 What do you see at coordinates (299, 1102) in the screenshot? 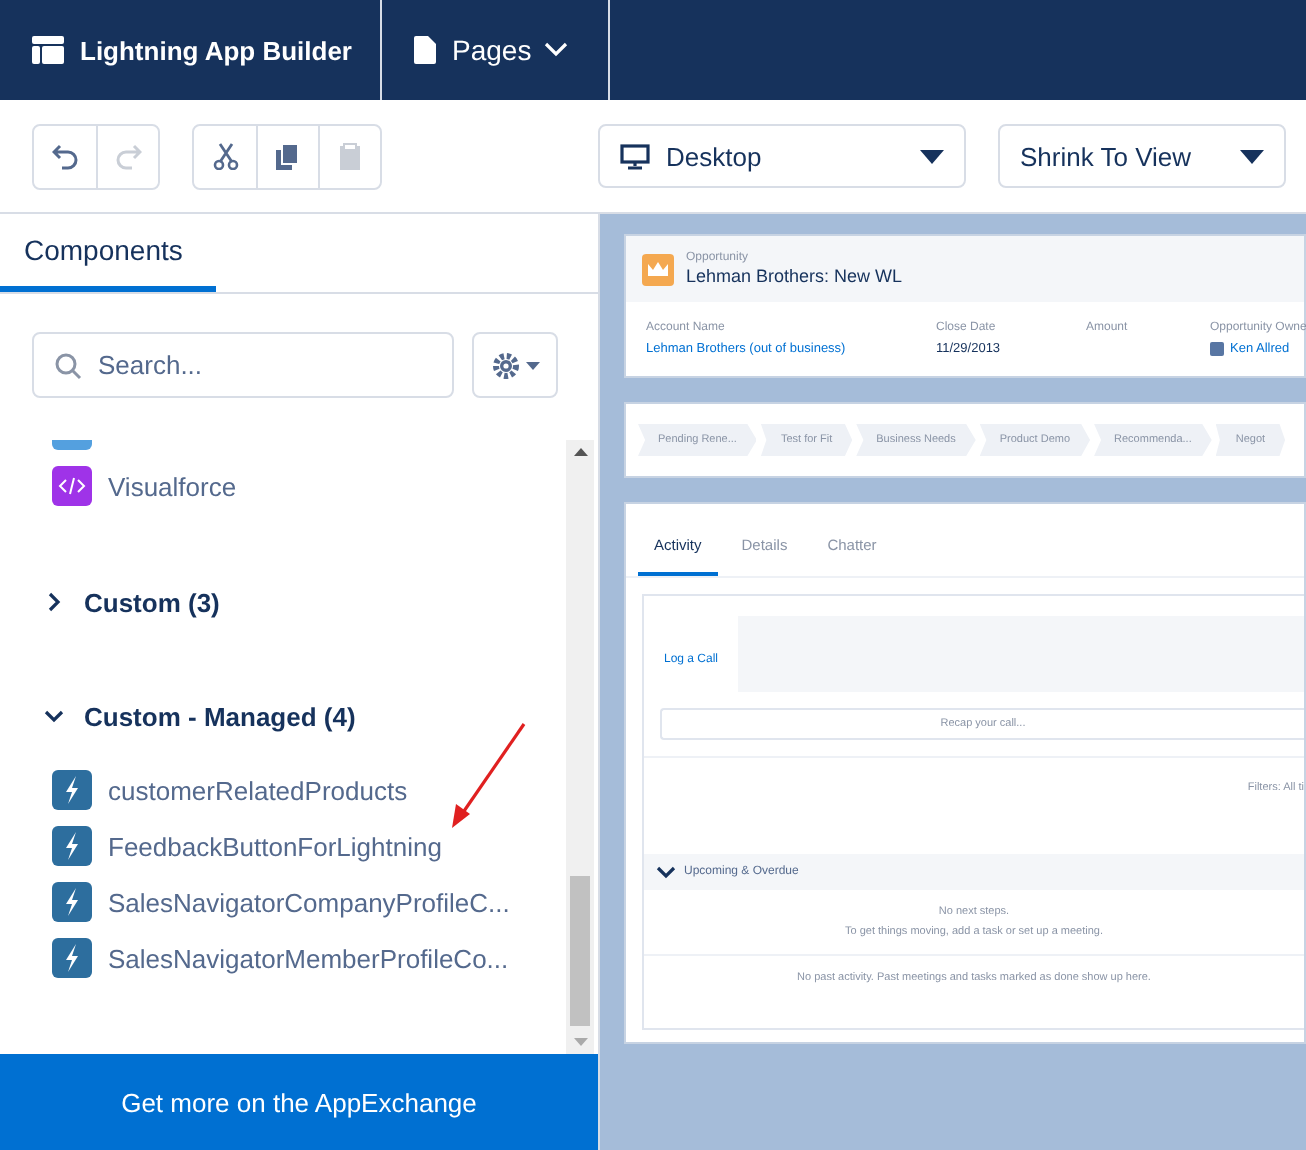
I see `appexchange-button: Get more on the AppExchange` at bounding box center [299, 1102].